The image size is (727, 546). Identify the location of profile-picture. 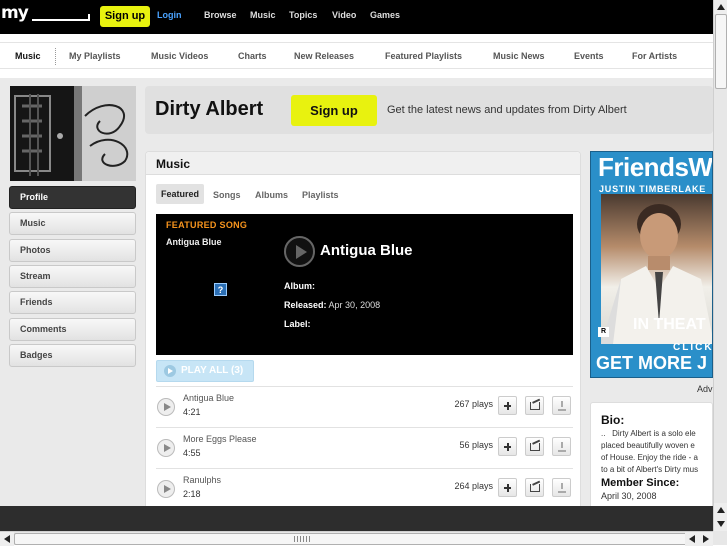
(73, 133).